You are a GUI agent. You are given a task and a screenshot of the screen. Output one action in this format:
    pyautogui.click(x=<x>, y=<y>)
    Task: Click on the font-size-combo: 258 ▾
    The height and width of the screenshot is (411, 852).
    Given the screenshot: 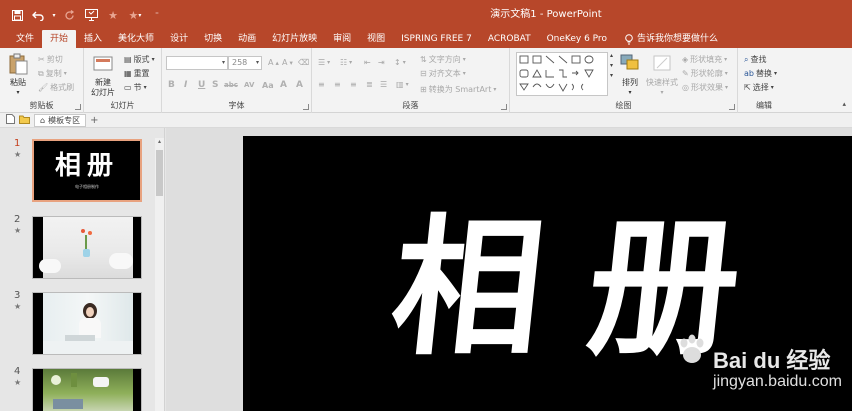 What is the action you would take?
    pyautogui.click(x=245, y=63)
    